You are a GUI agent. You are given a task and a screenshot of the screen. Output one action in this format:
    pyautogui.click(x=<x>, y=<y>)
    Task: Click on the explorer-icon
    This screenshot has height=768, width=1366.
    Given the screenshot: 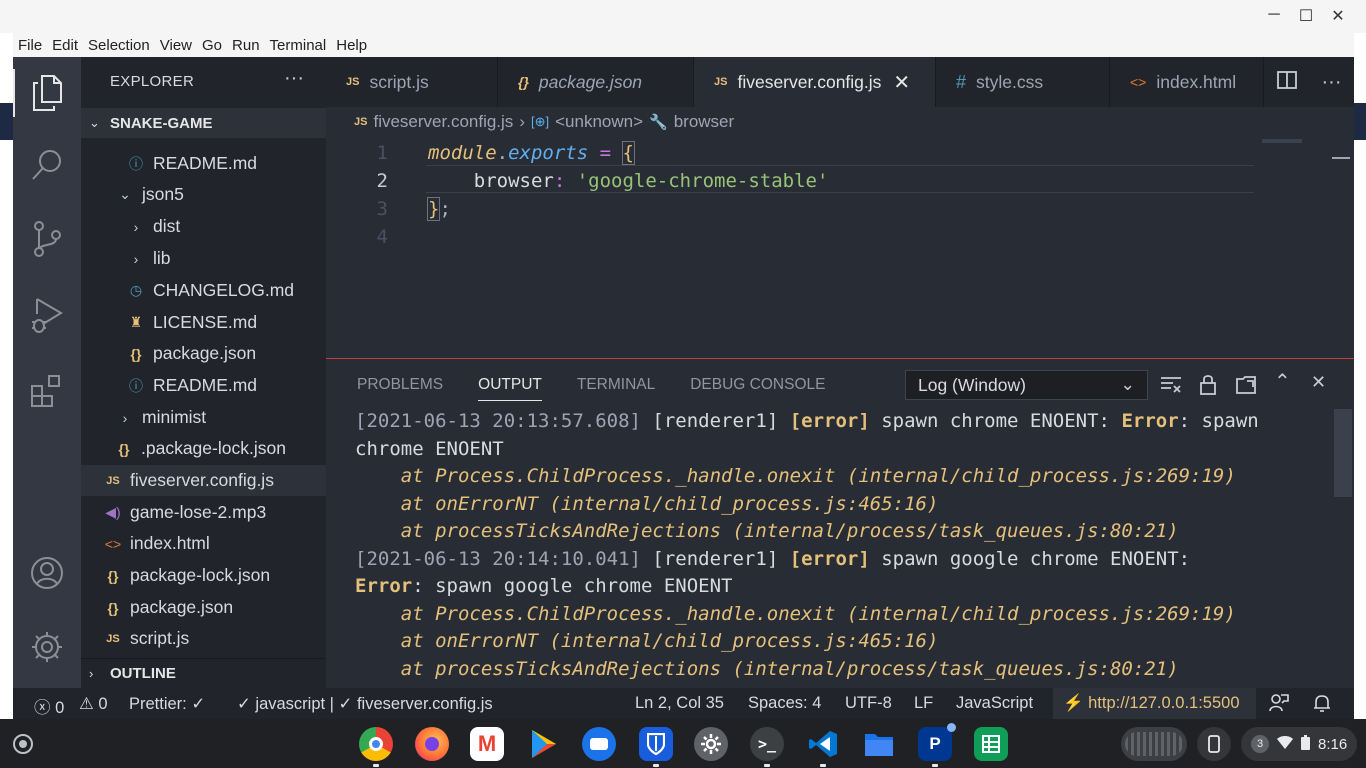 What is the action you would take?
    pyautogui.click(x=47, y=93)
    